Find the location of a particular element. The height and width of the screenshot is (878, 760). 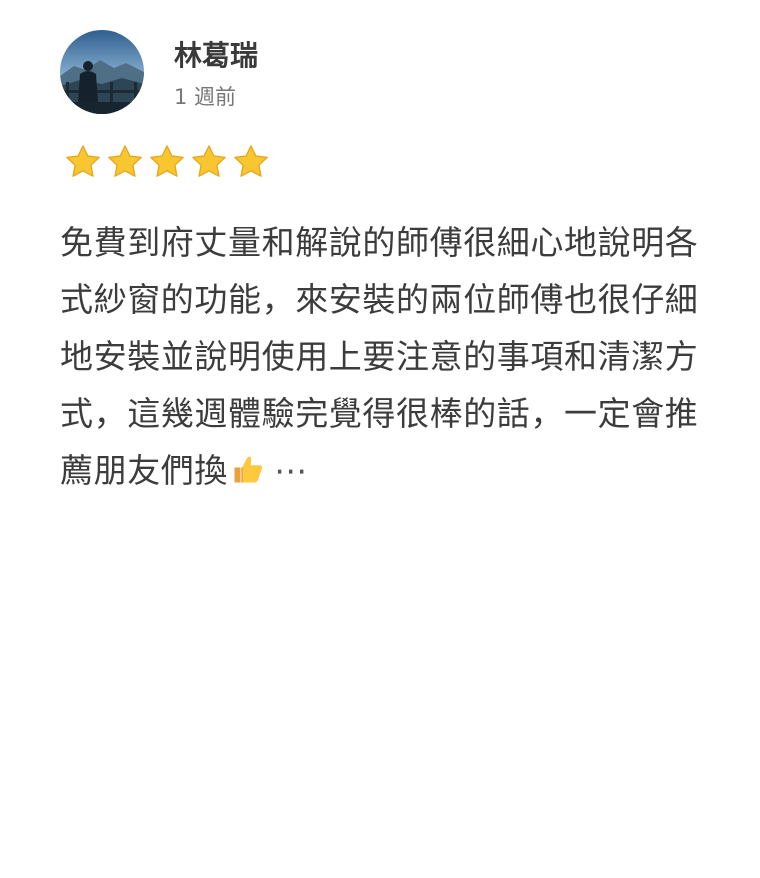

star-rating is located at coordinates (167, 163).